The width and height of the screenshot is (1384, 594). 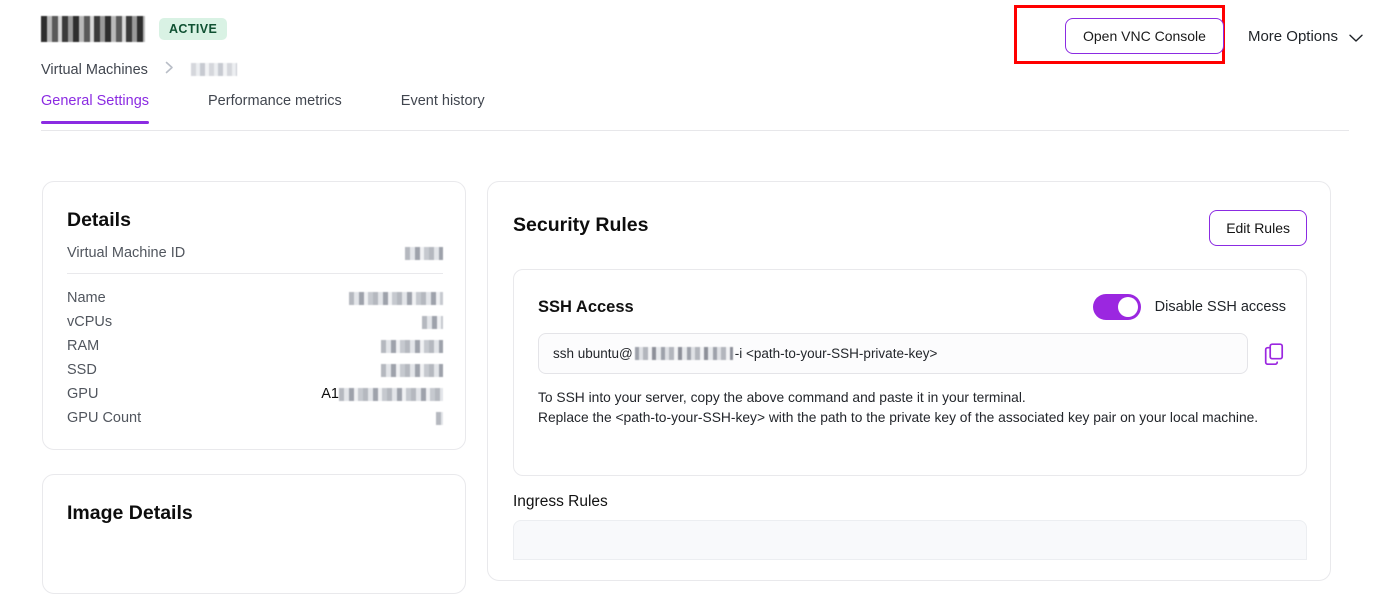 What do you see at coordinates (255, 346) in the screenshot?
I see `detail-row-ram: RAM` at bounding box center [255, 346].